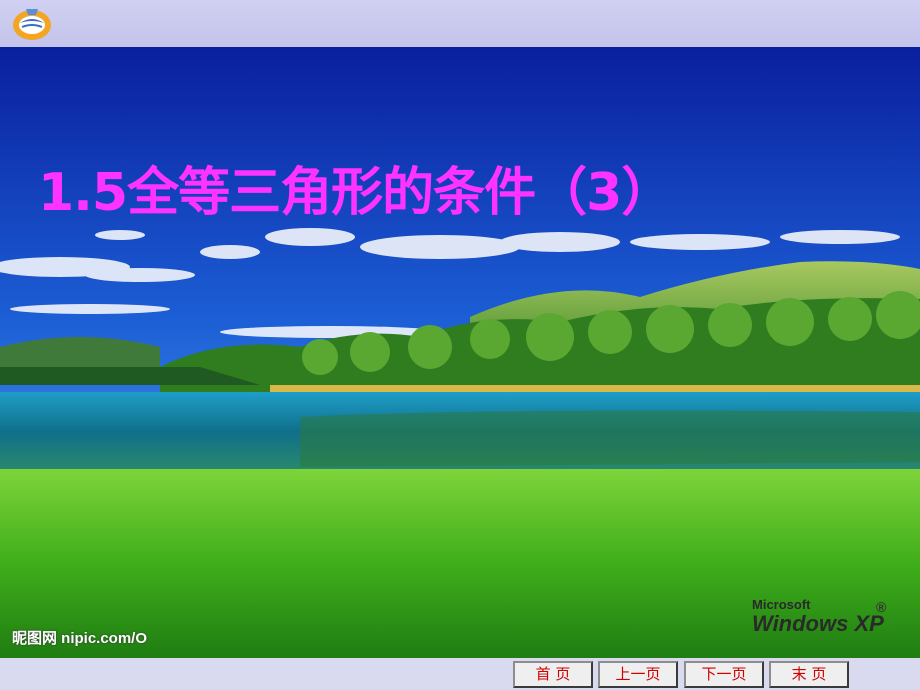 This screenshot has height=690, width=920. I want to click on next-page-button: 下一页, so click(724, 674).